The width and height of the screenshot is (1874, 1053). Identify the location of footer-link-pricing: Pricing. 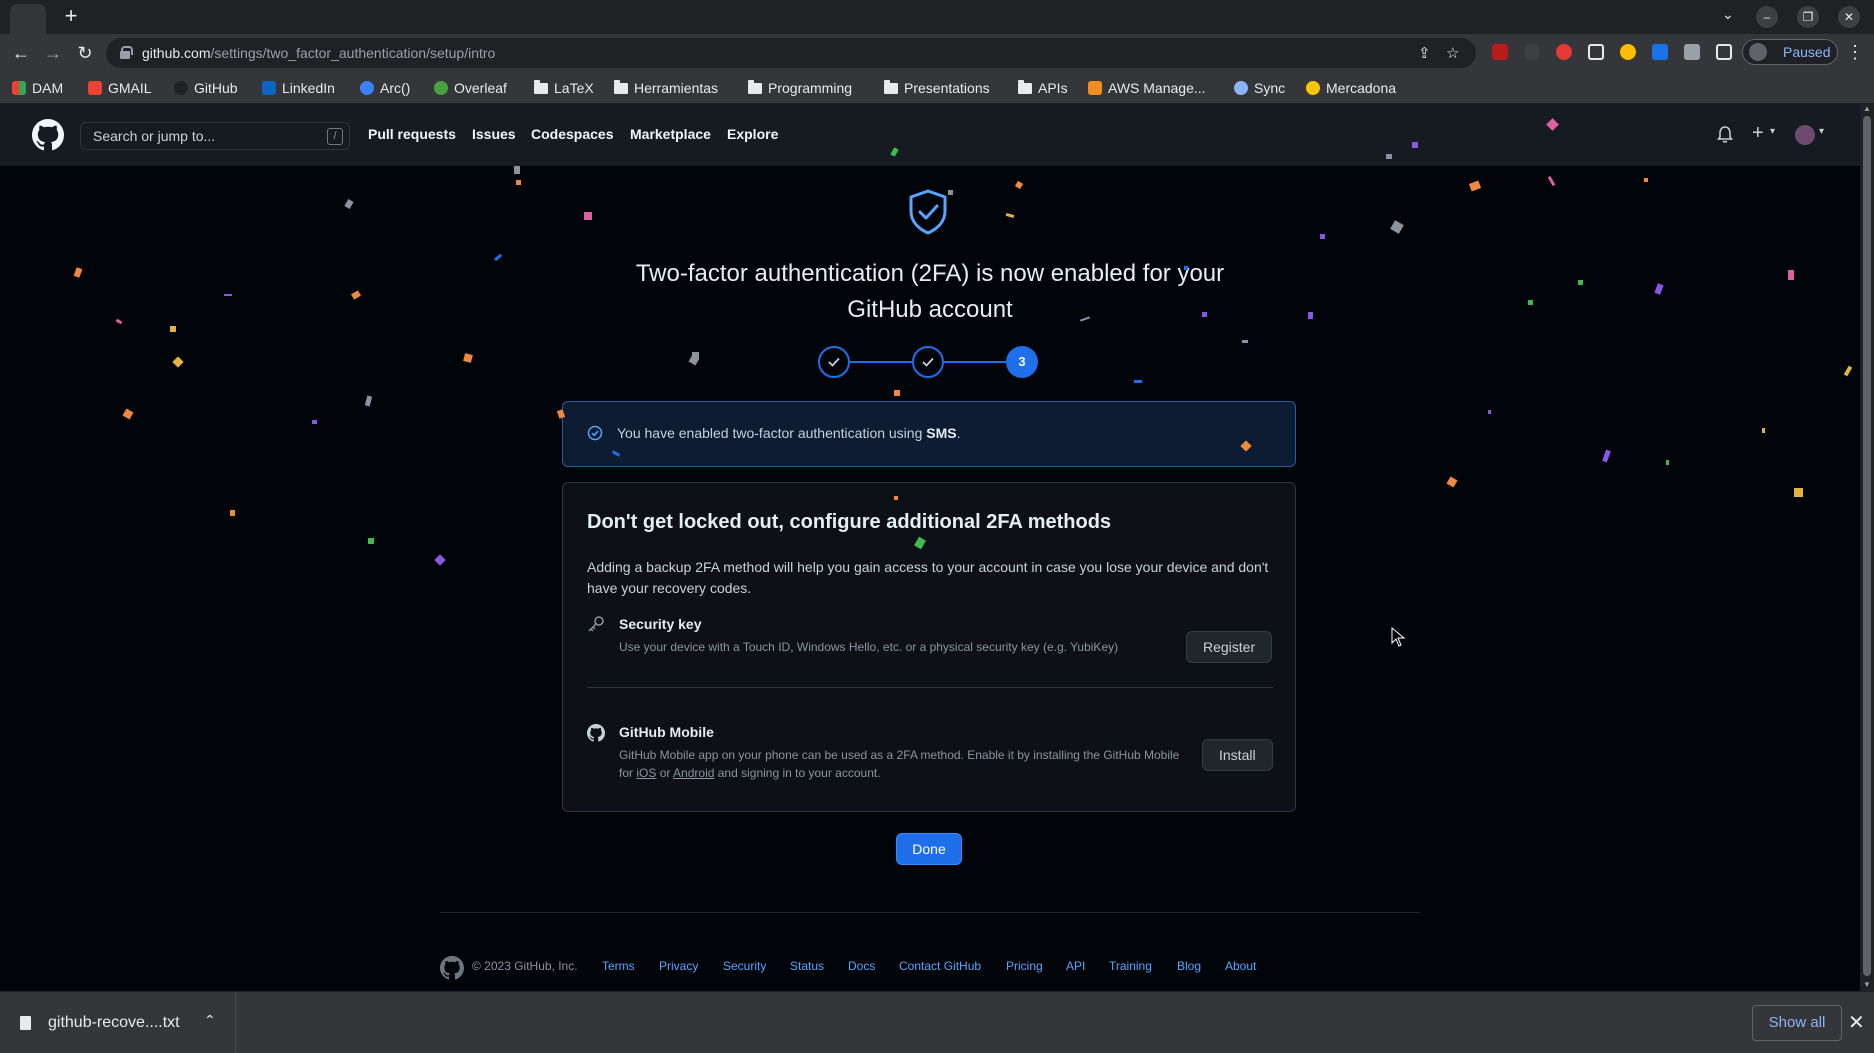
(1024, 966).